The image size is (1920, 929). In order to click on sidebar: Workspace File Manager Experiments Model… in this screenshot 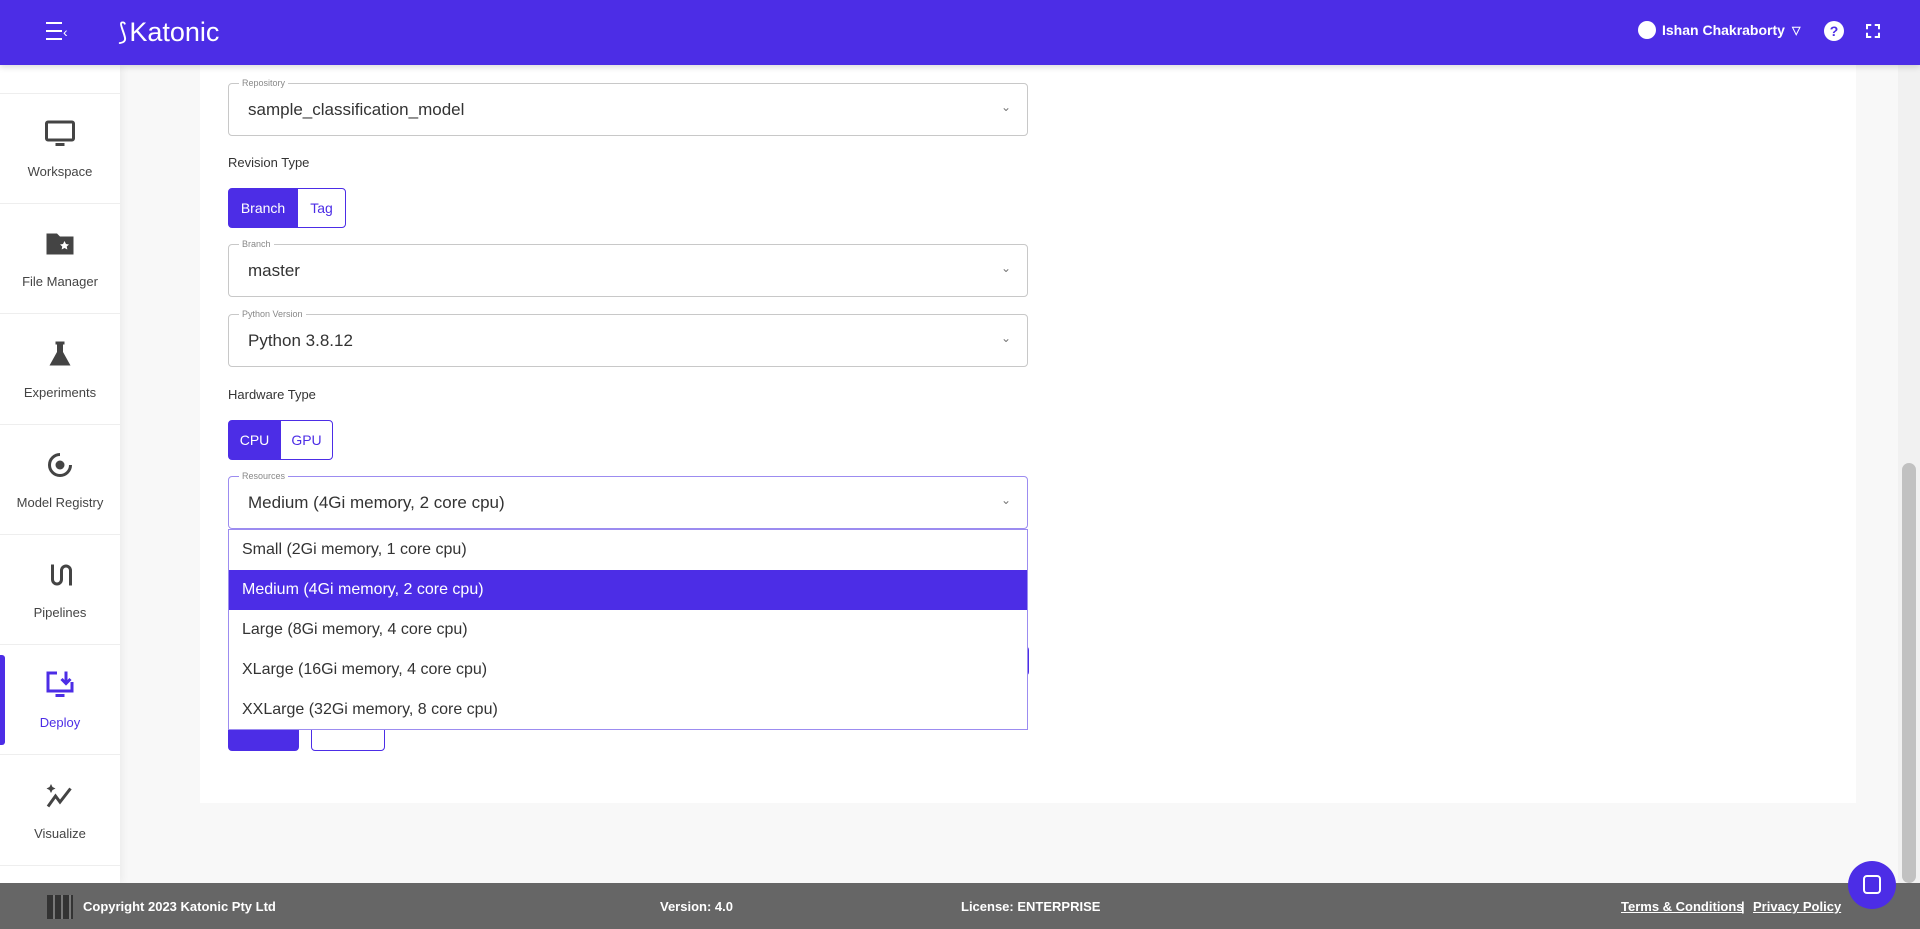, I will do `click(60, 474)`.